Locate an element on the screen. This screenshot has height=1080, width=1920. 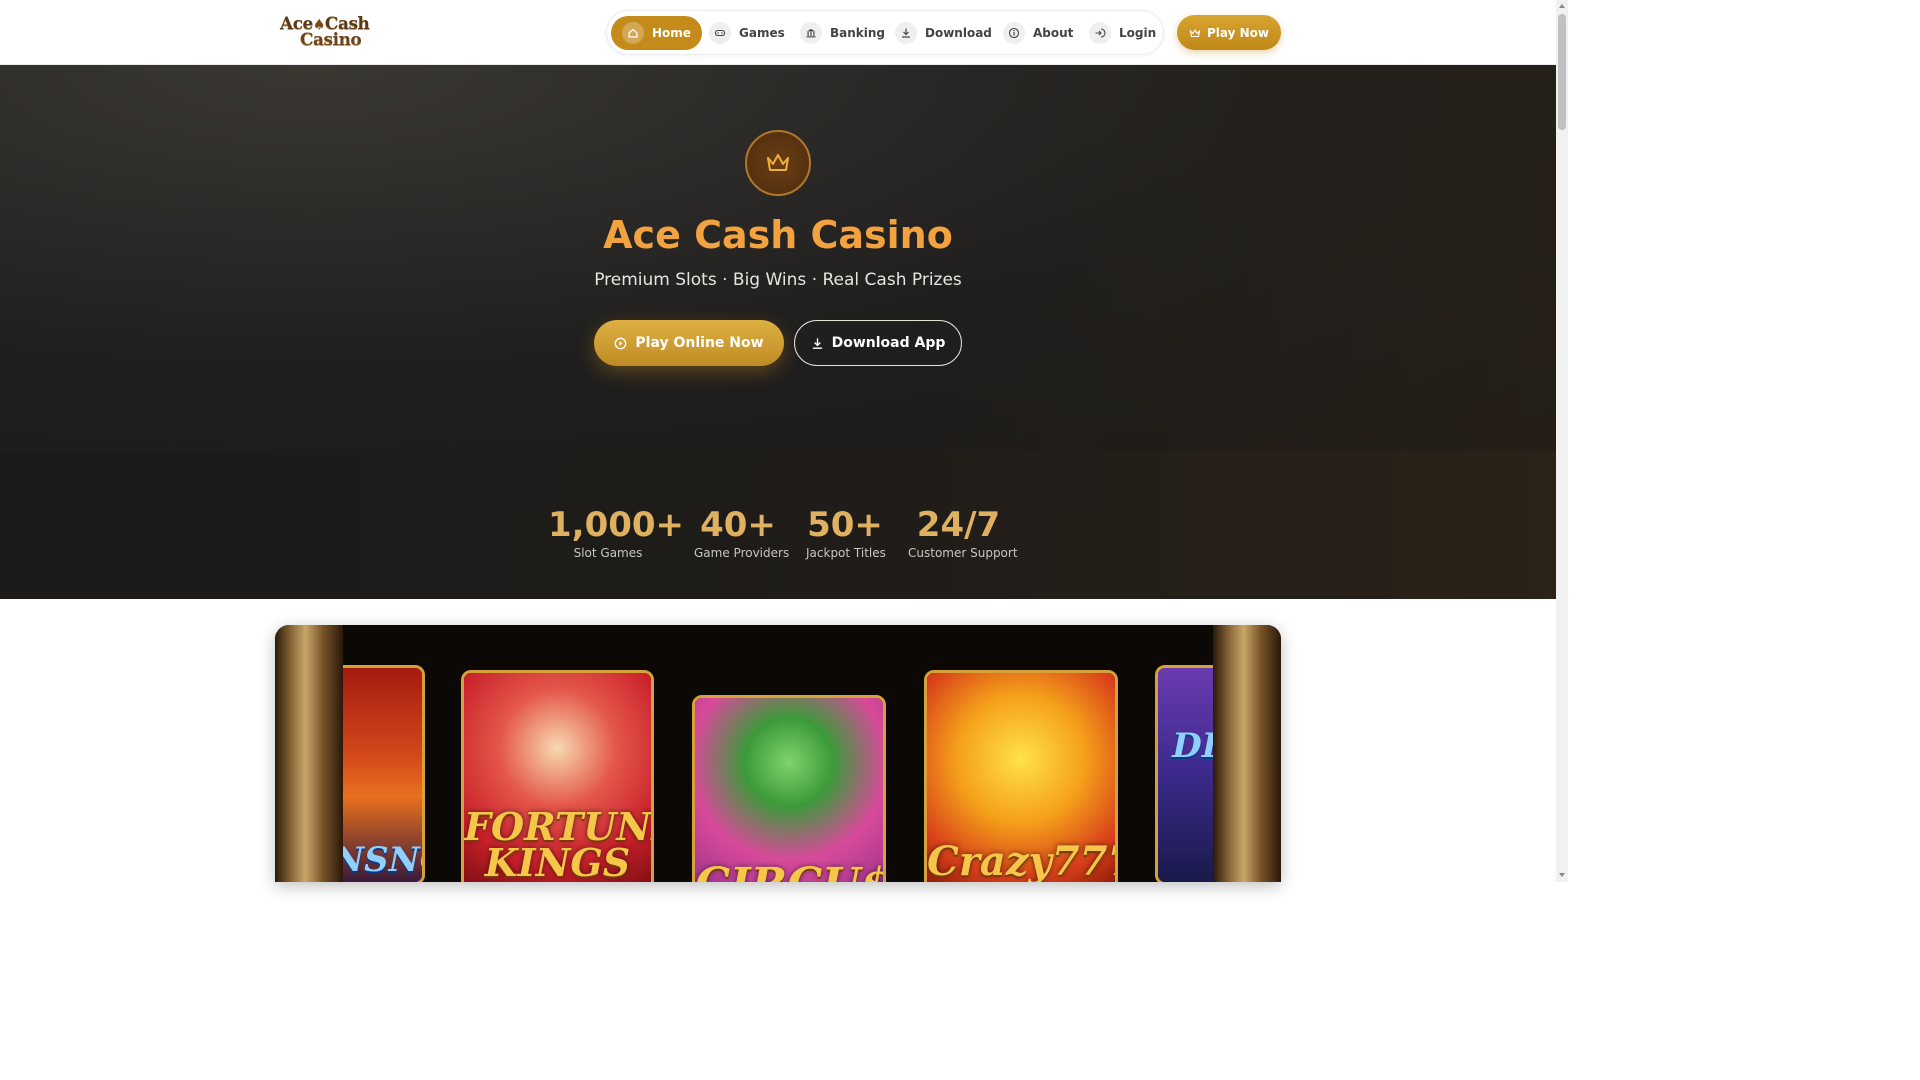
stat-label: Jackpot Titles is located at coordinates (846, 553).